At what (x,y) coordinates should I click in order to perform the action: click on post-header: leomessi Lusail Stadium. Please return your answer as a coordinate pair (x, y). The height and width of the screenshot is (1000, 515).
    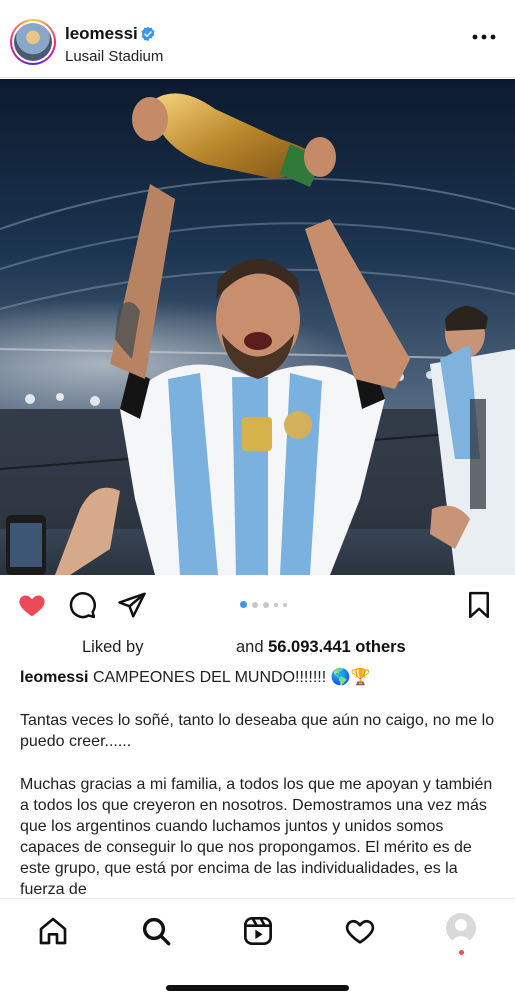
    Looking at the image, I should click on (257, 39).